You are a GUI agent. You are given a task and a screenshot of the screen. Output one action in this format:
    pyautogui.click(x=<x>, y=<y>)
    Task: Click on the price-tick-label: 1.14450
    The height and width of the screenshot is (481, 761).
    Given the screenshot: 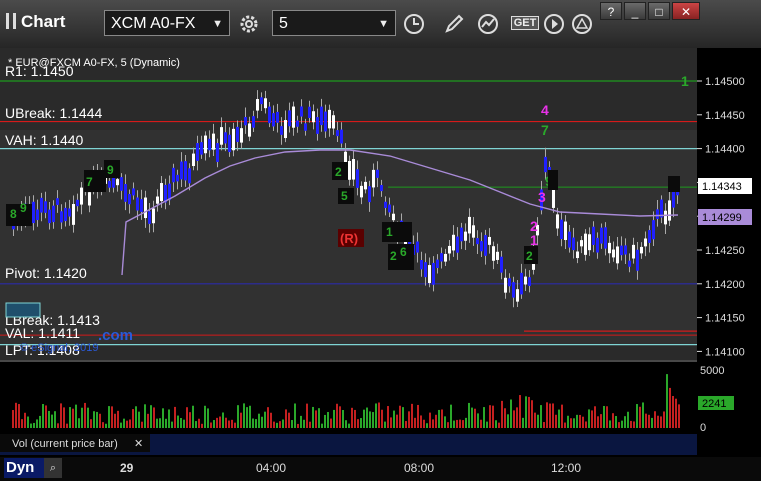 What is the action you would take?
    pyautogui.click(x=725, y=116)
    